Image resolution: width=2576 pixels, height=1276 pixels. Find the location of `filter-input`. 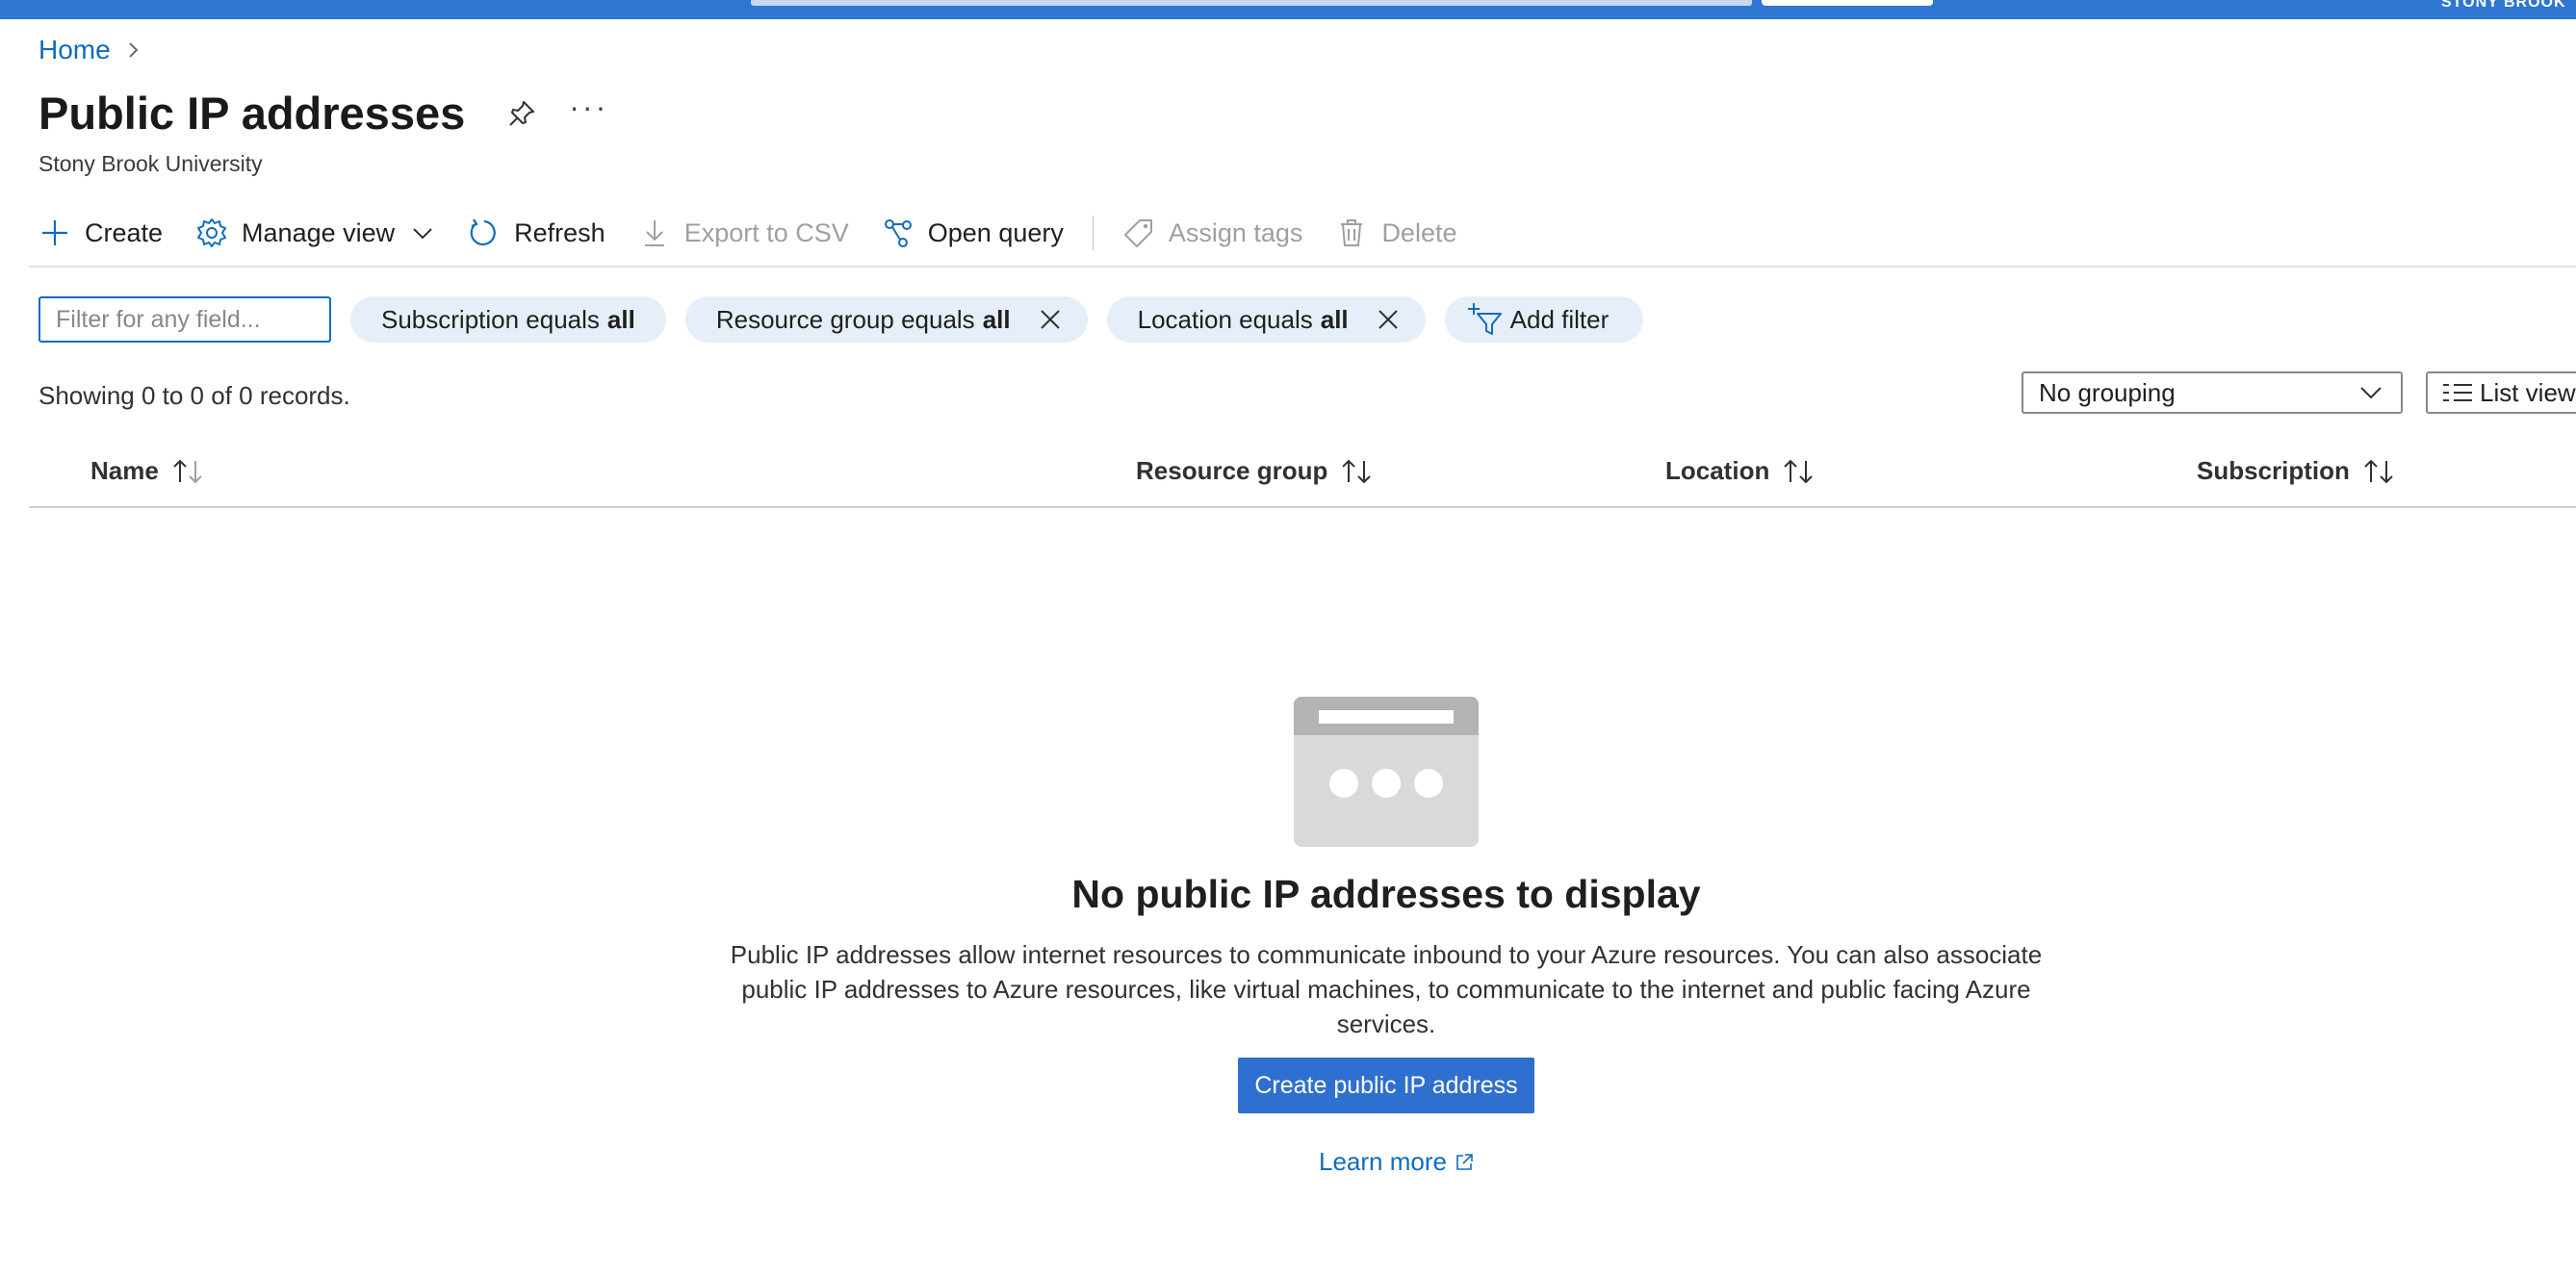

filter-input is located at coordinates (185, 319).